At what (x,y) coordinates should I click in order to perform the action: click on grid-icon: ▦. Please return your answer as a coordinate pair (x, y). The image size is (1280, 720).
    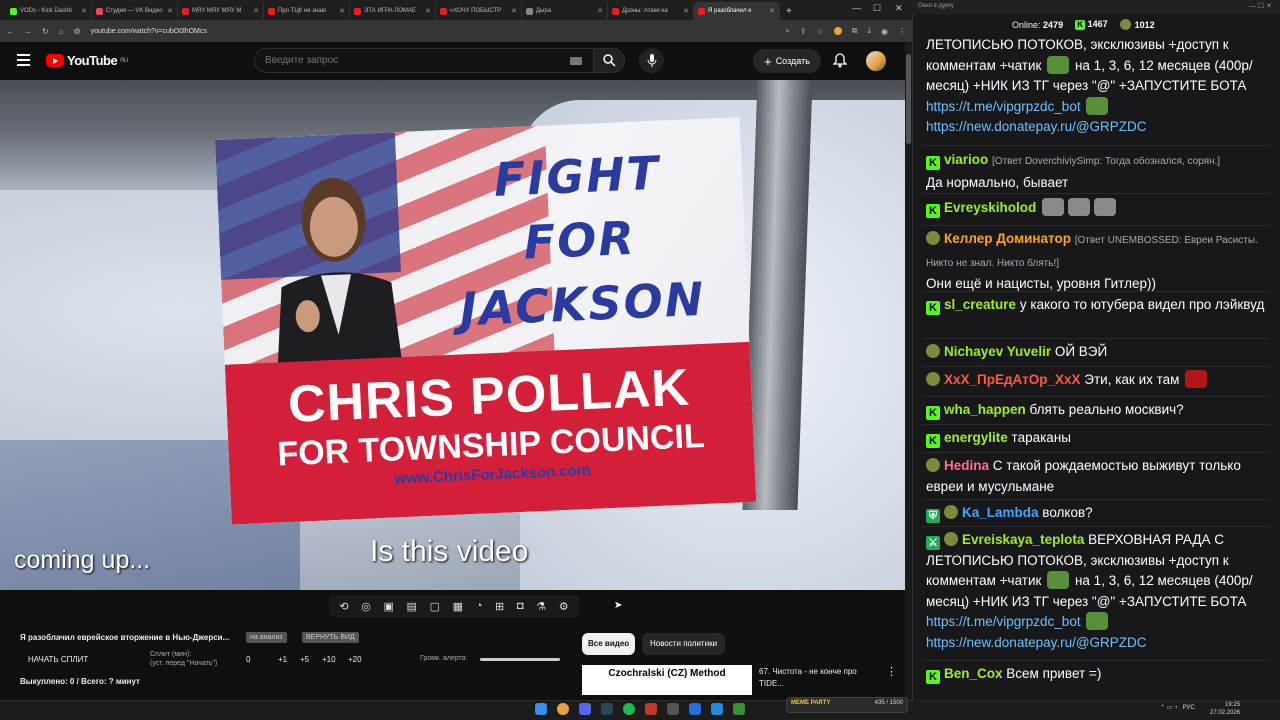
    Looking at the image, I should click on (458, 606).